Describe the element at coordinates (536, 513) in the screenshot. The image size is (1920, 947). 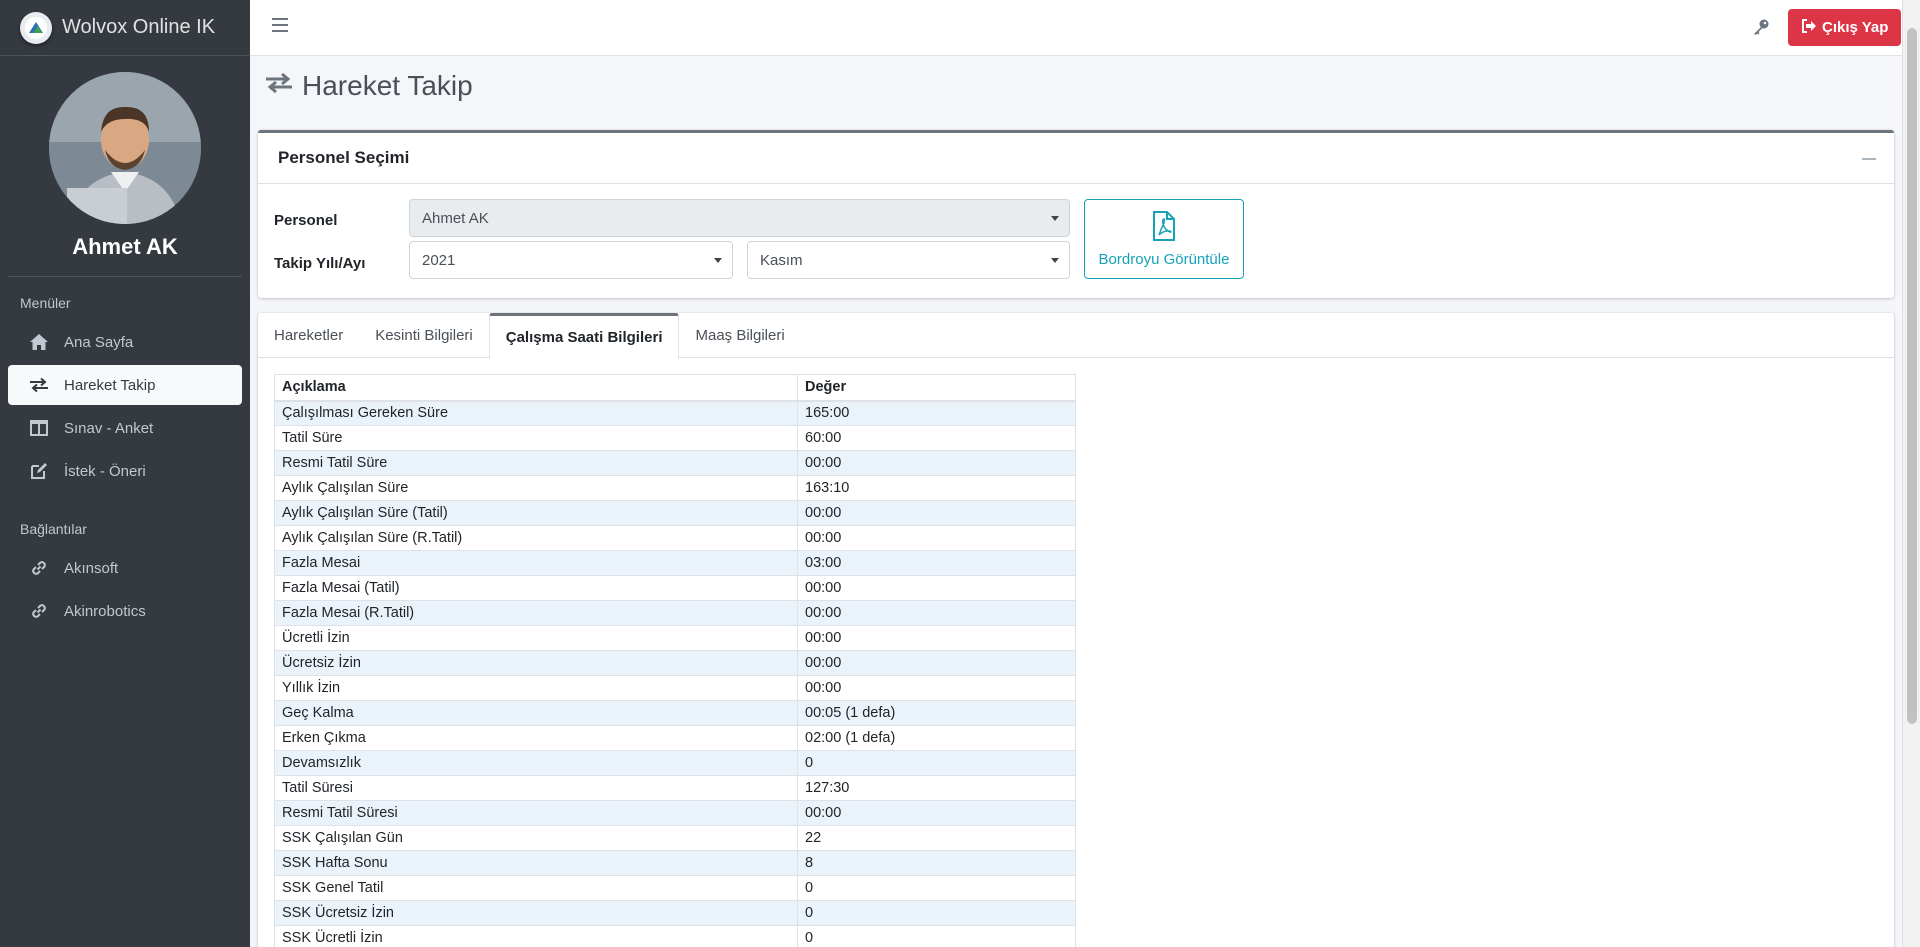
I see `row-description: Aylık Çalışılan Süre (Tatil)` at that location.